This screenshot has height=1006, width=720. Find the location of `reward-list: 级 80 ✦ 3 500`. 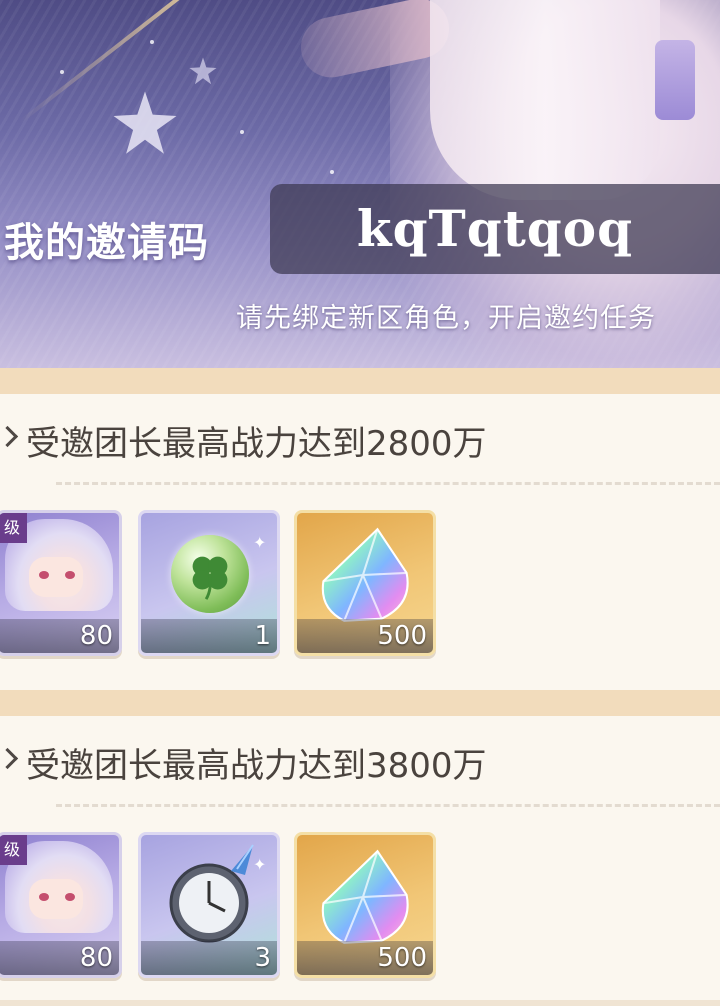

reward-list: 级 80 ✦ 3 500 is located at coordinates (360, 905).